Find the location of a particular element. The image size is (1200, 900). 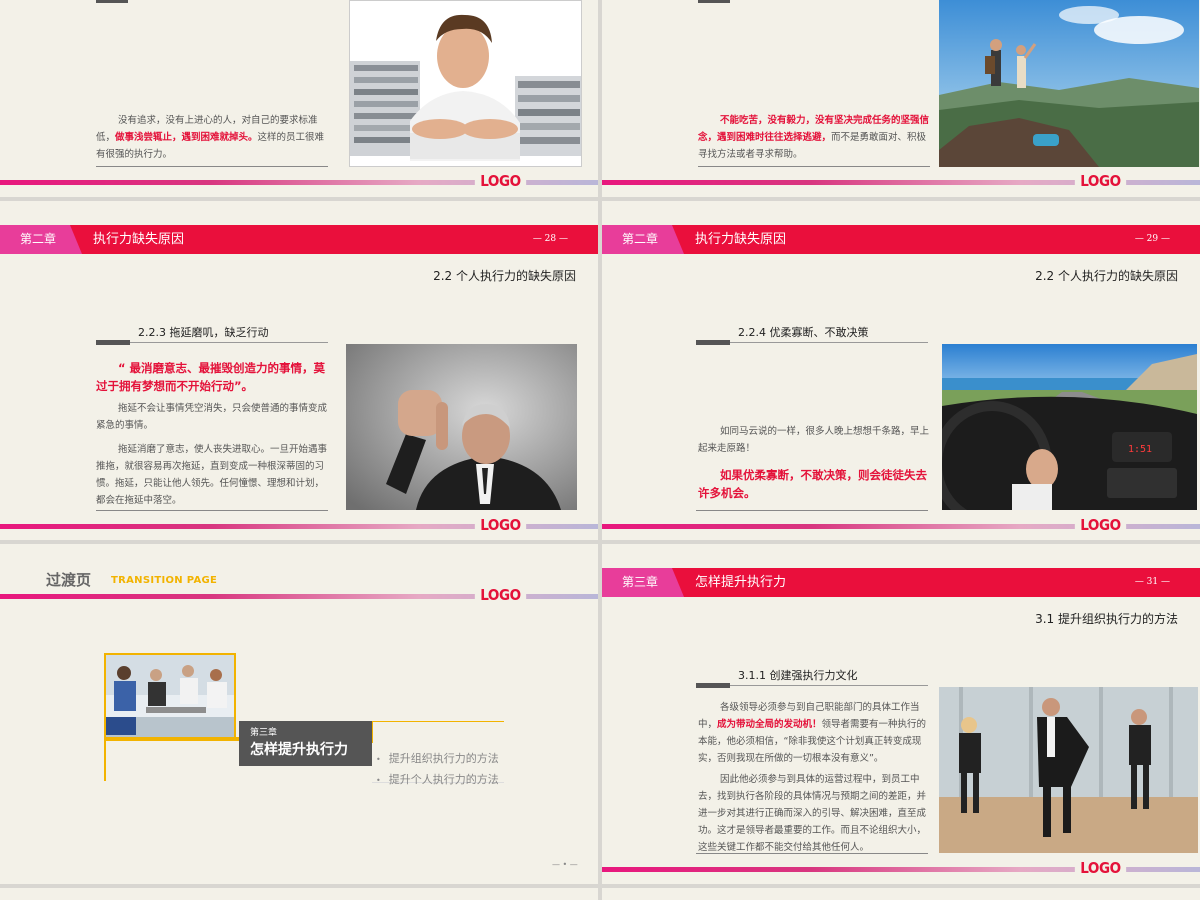

bored-employee-image is located at coordinates (465, 83).